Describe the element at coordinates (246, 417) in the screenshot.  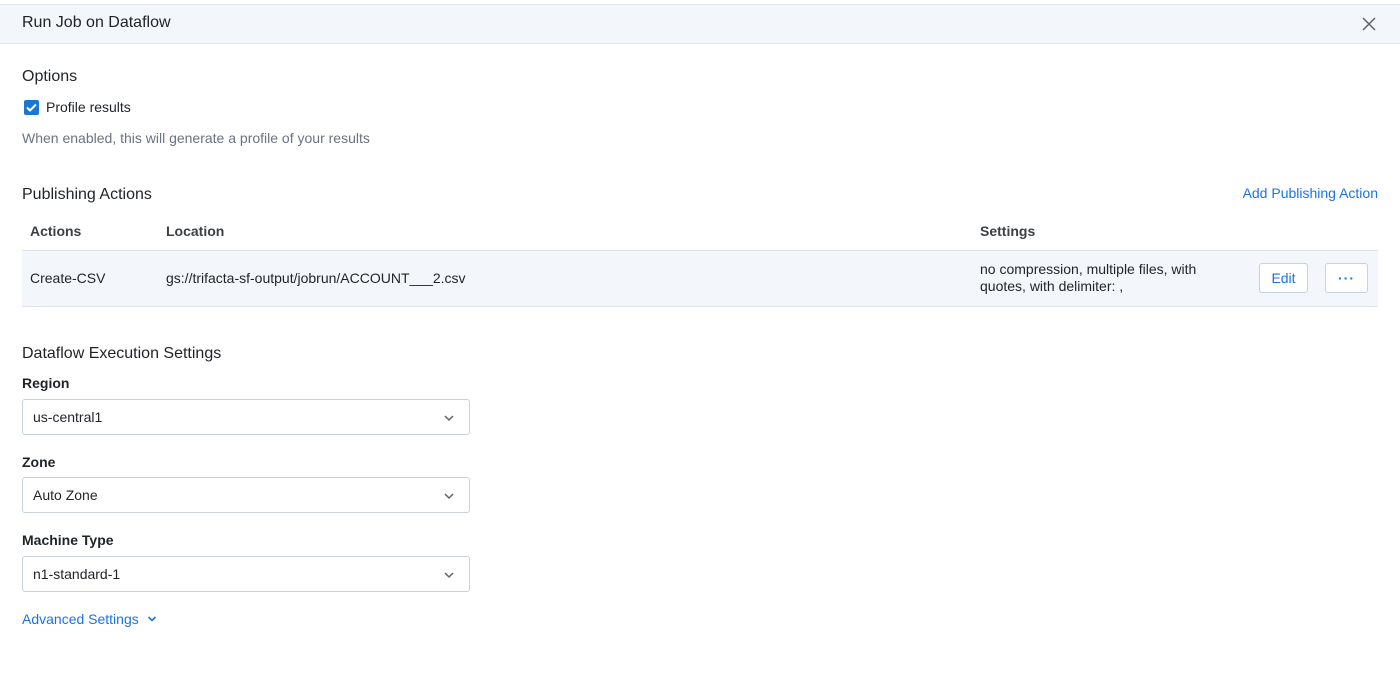
I see `region-select: us-central1` at that location.